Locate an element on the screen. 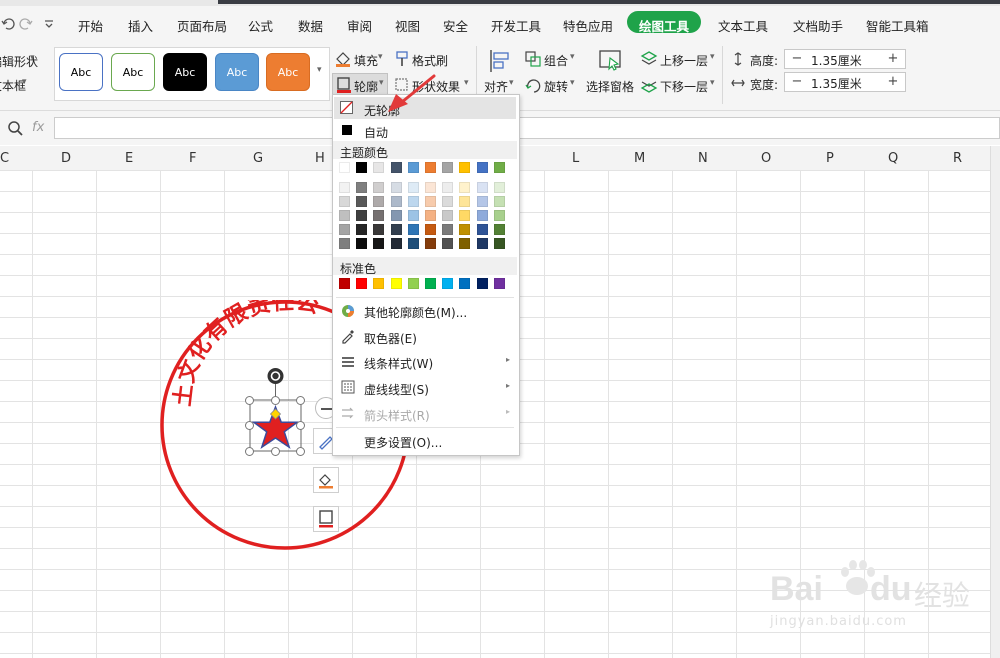 The width and height of the screenshot is (1000, 658). tab-doc-assistant: 文档助手 is located at coordinates (818, 25).